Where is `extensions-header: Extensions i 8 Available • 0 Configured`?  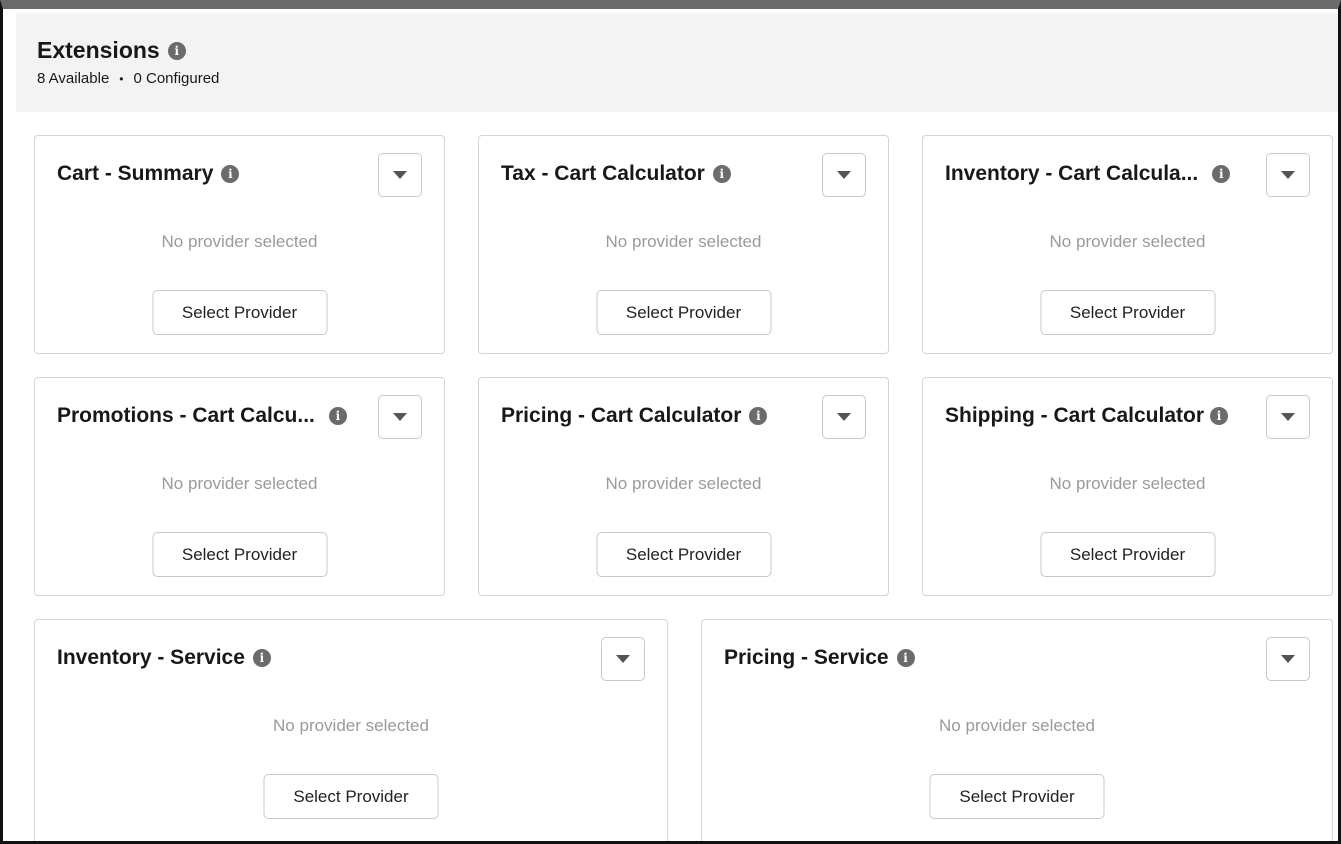
extensions-header: Extensions i 8 Available • 0 Configured is located at coordinates (677, 62).